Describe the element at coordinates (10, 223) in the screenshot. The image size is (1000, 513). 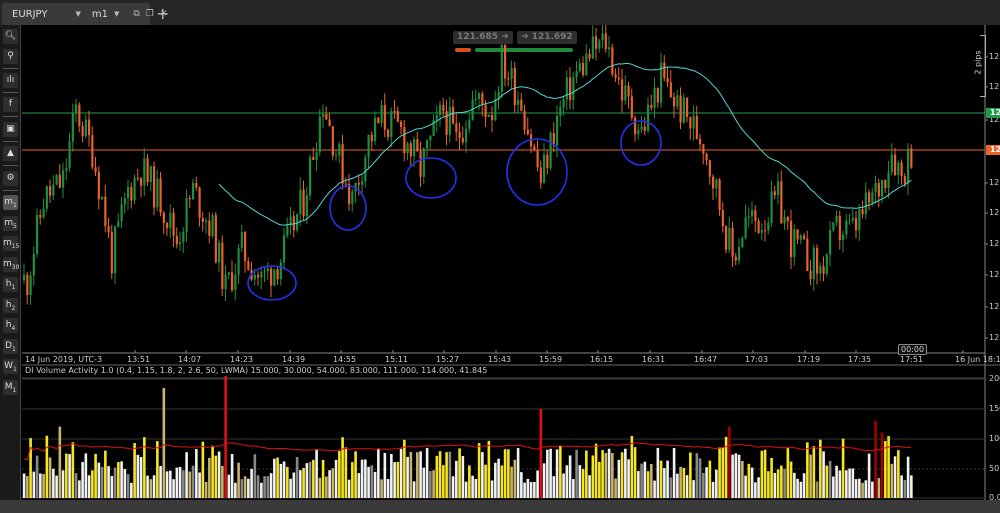
I see `timeframe-button-m5: m5` at that location.